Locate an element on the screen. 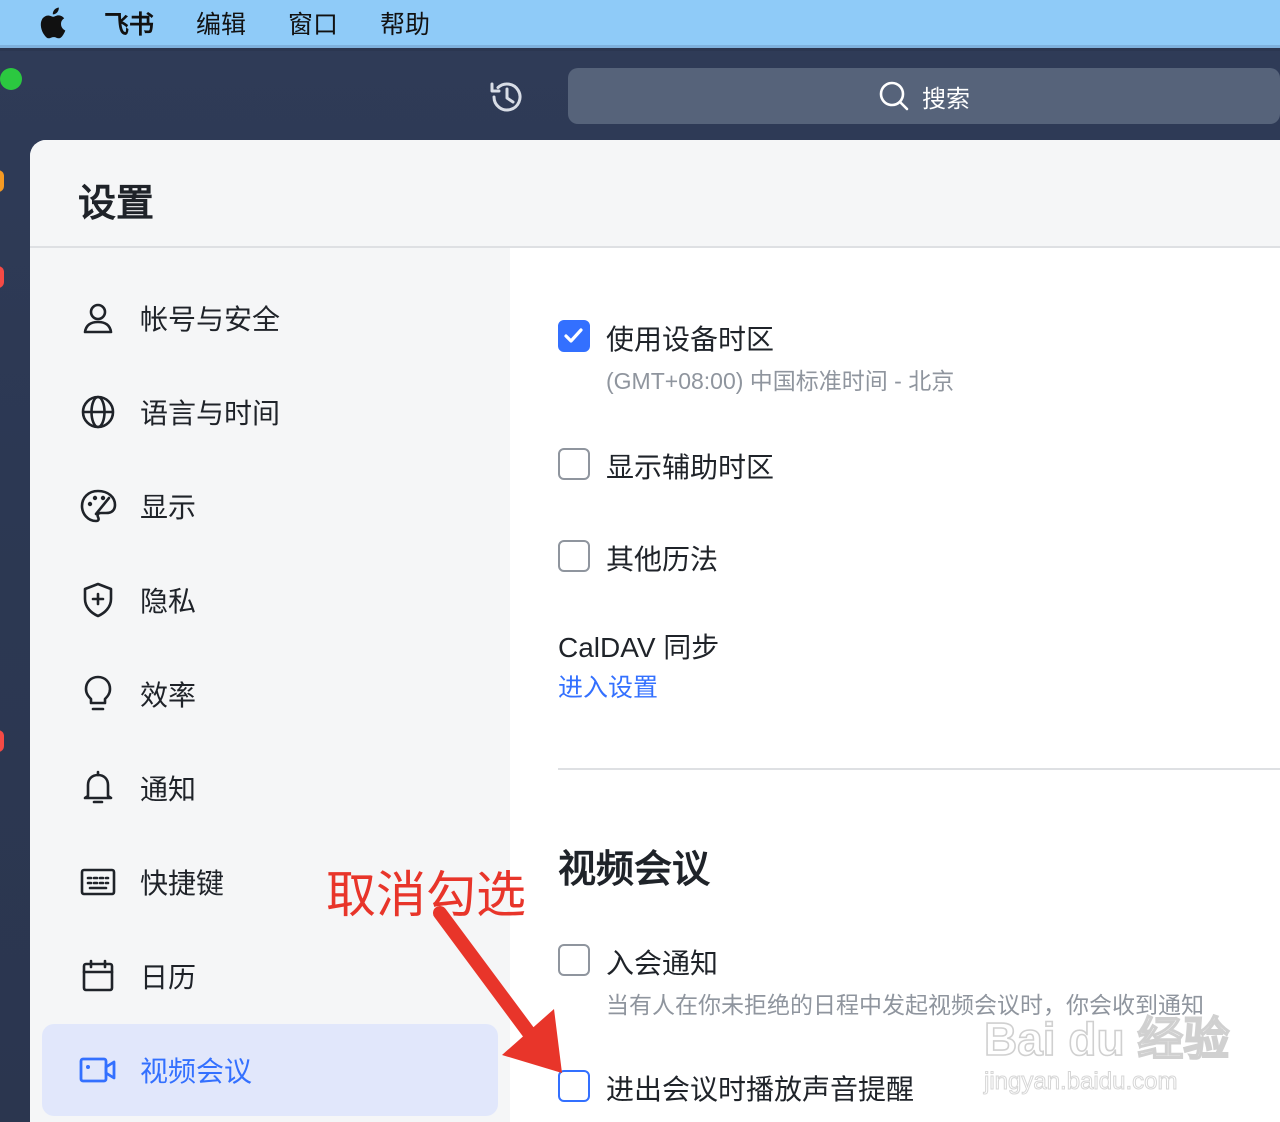 The height and width of the screenshot is (1122, 1280). sidebar-item-efficiency: 效率 is located at coordinates (270, 694).